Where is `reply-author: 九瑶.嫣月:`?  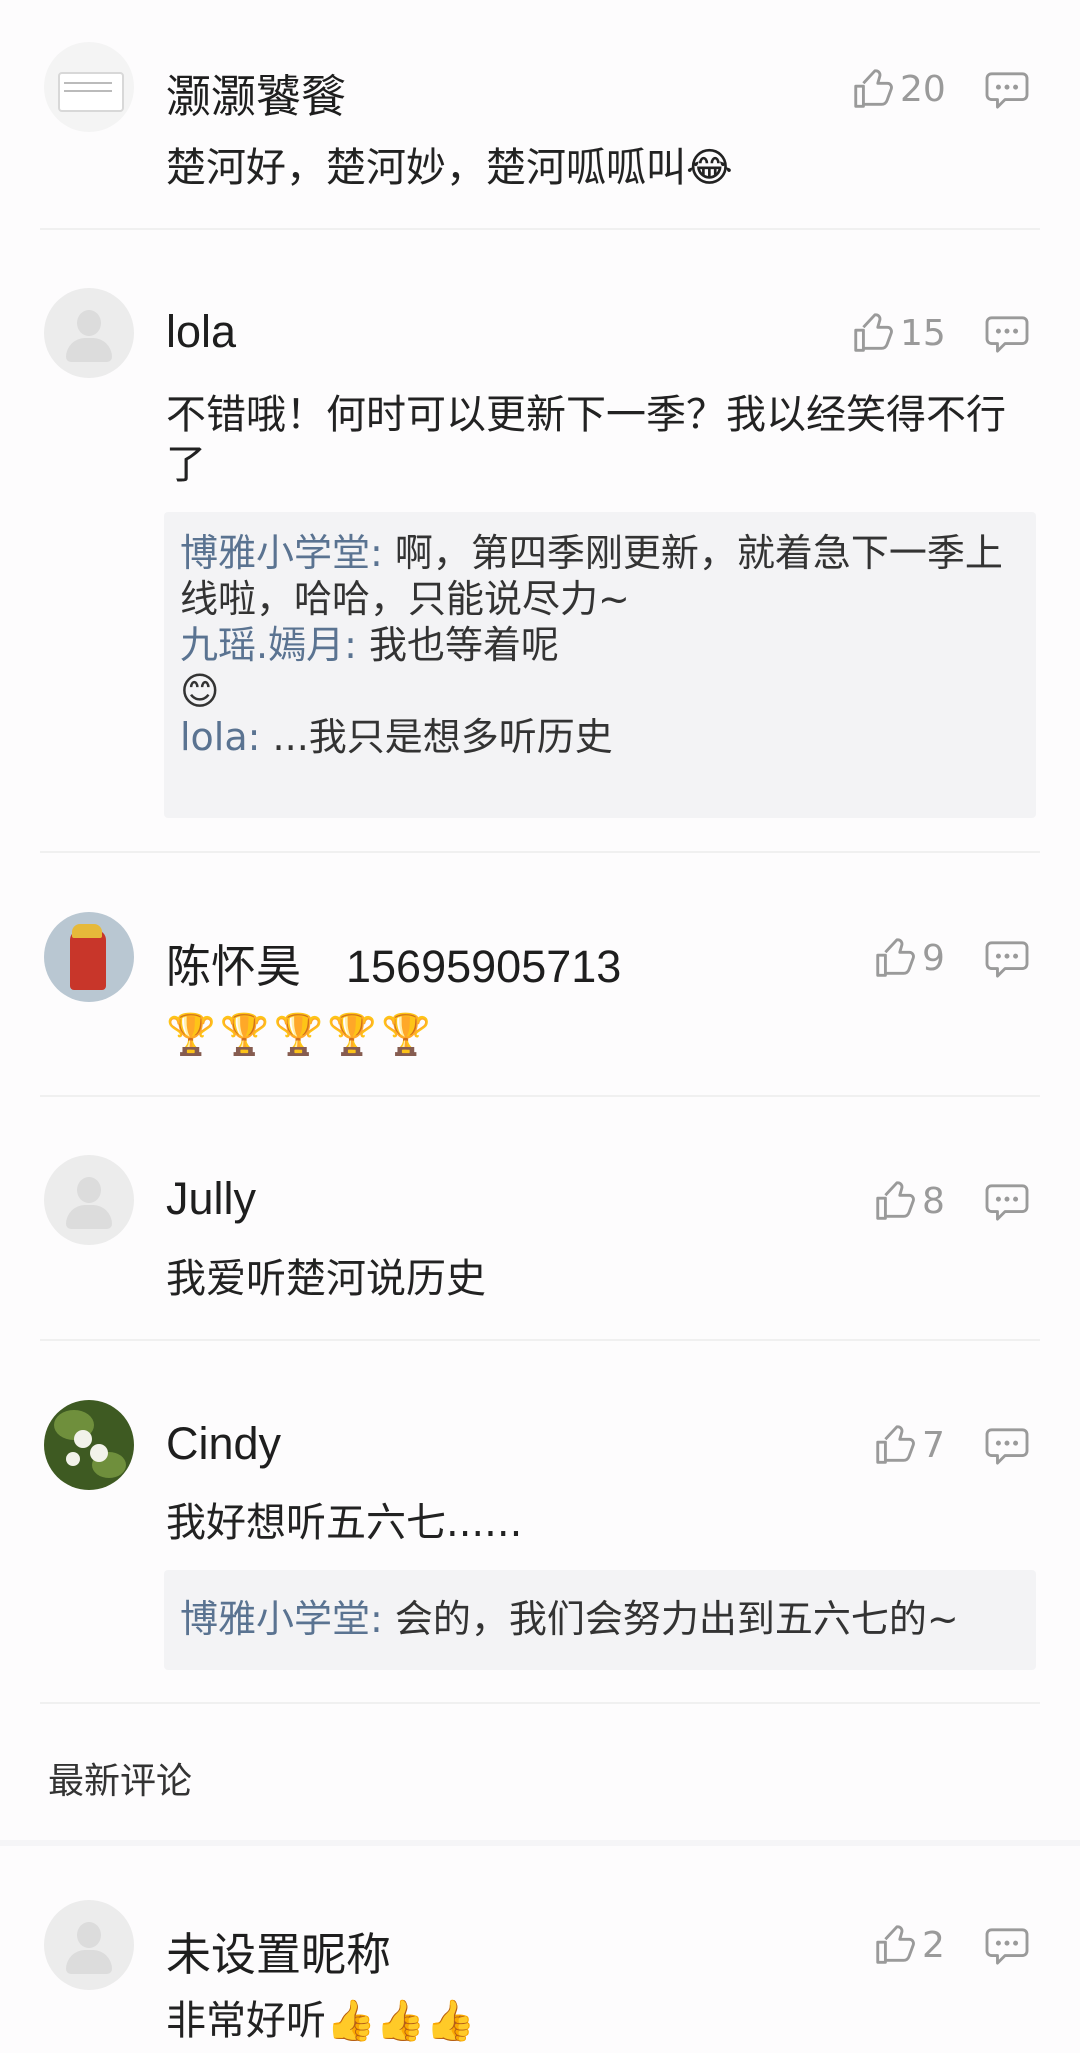 reply-author: 九瑶.嫣月: is located at coordinates (268, 645).